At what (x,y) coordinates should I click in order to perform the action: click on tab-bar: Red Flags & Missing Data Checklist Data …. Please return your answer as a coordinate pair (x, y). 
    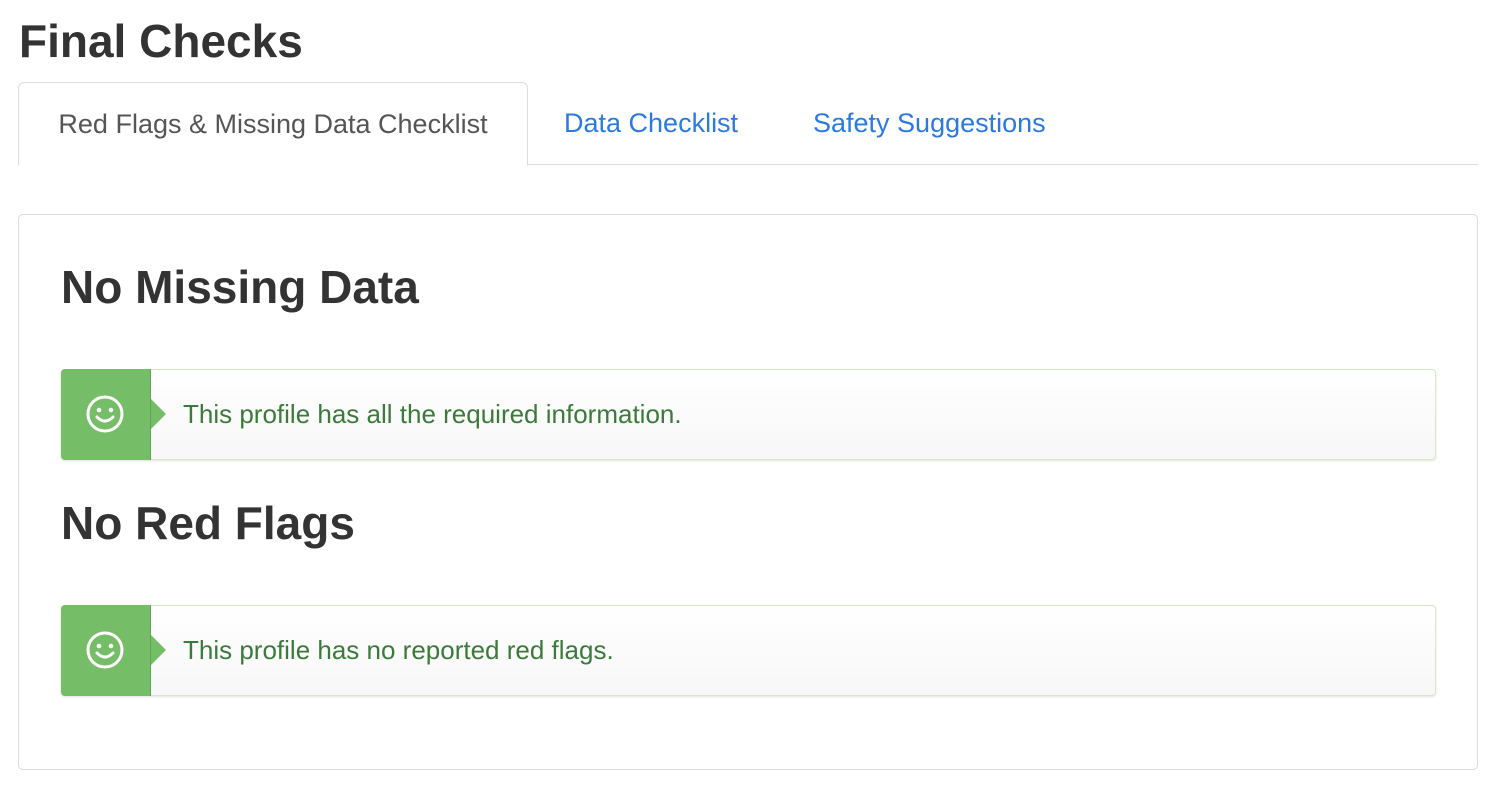
    Looking at the image, I should click on (748, 124).